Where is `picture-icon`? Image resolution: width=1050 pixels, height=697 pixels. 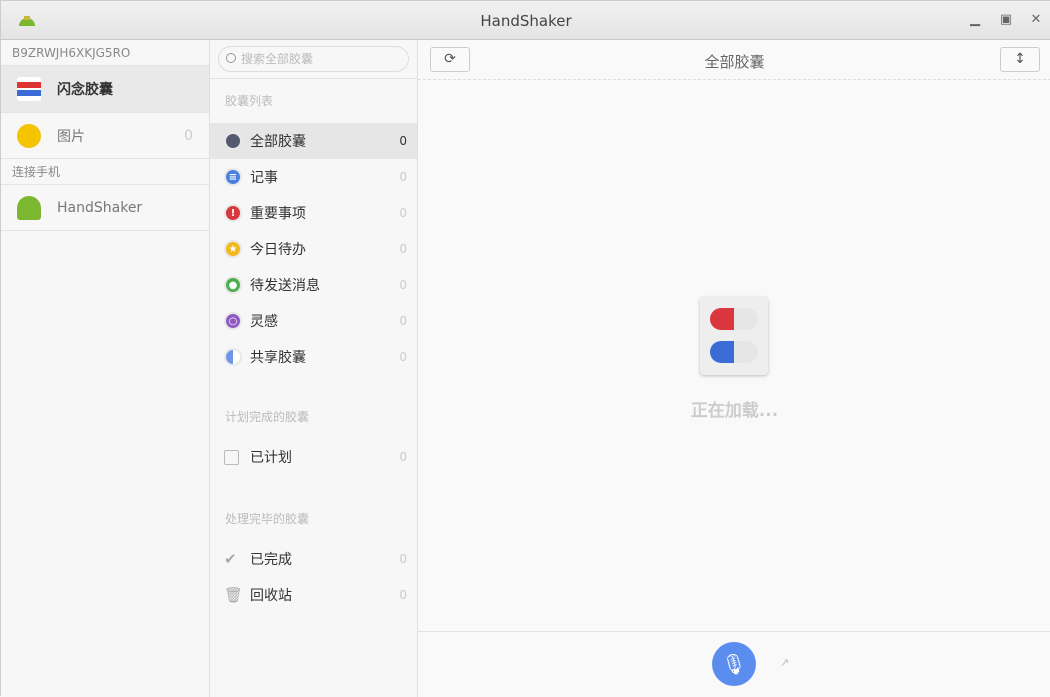 picture-icon is located at coordinates (29, 135).